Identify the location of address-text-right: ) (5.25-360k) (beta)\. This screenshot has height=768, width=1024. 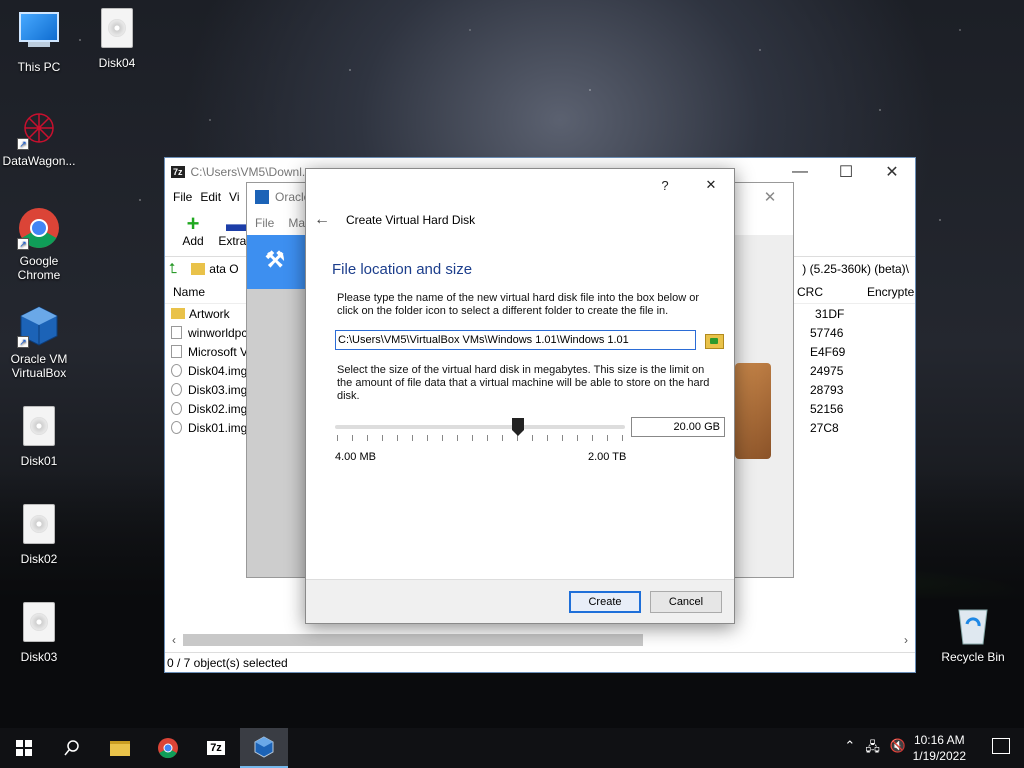
(855, 268).